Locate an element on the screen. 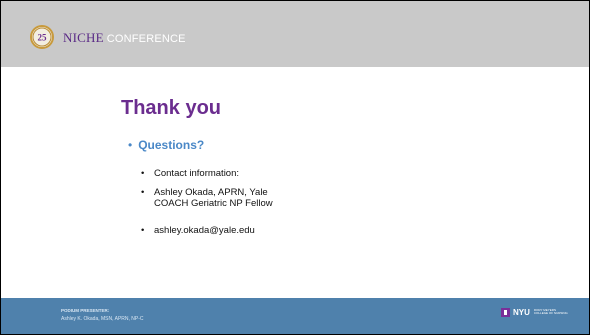  bullet-level1-text: Questions? is located at coordinates (171, 145).